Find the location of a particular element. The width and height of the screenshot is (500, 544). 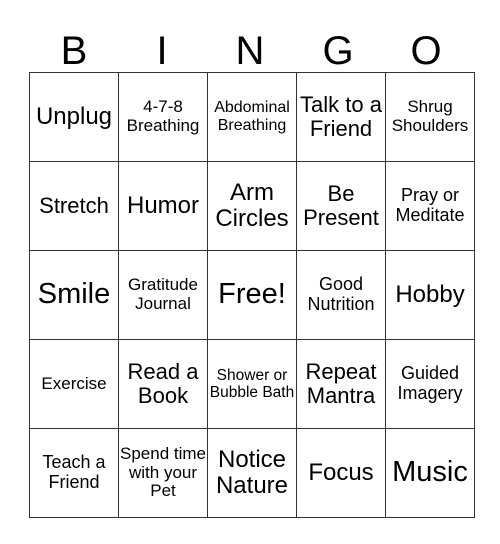

bingo-cell: Notice Nature is located at coordinates (252, 473).